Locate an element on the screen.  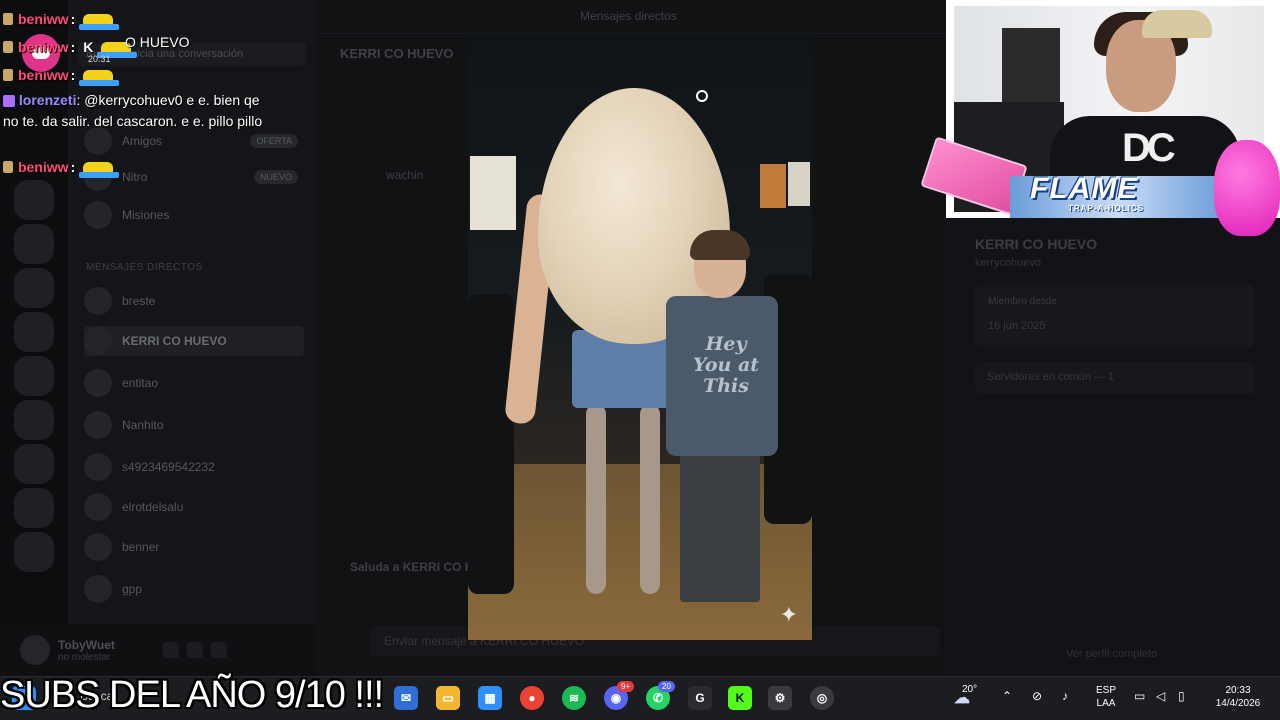
quests-icon is located at coordinates (98, 215).